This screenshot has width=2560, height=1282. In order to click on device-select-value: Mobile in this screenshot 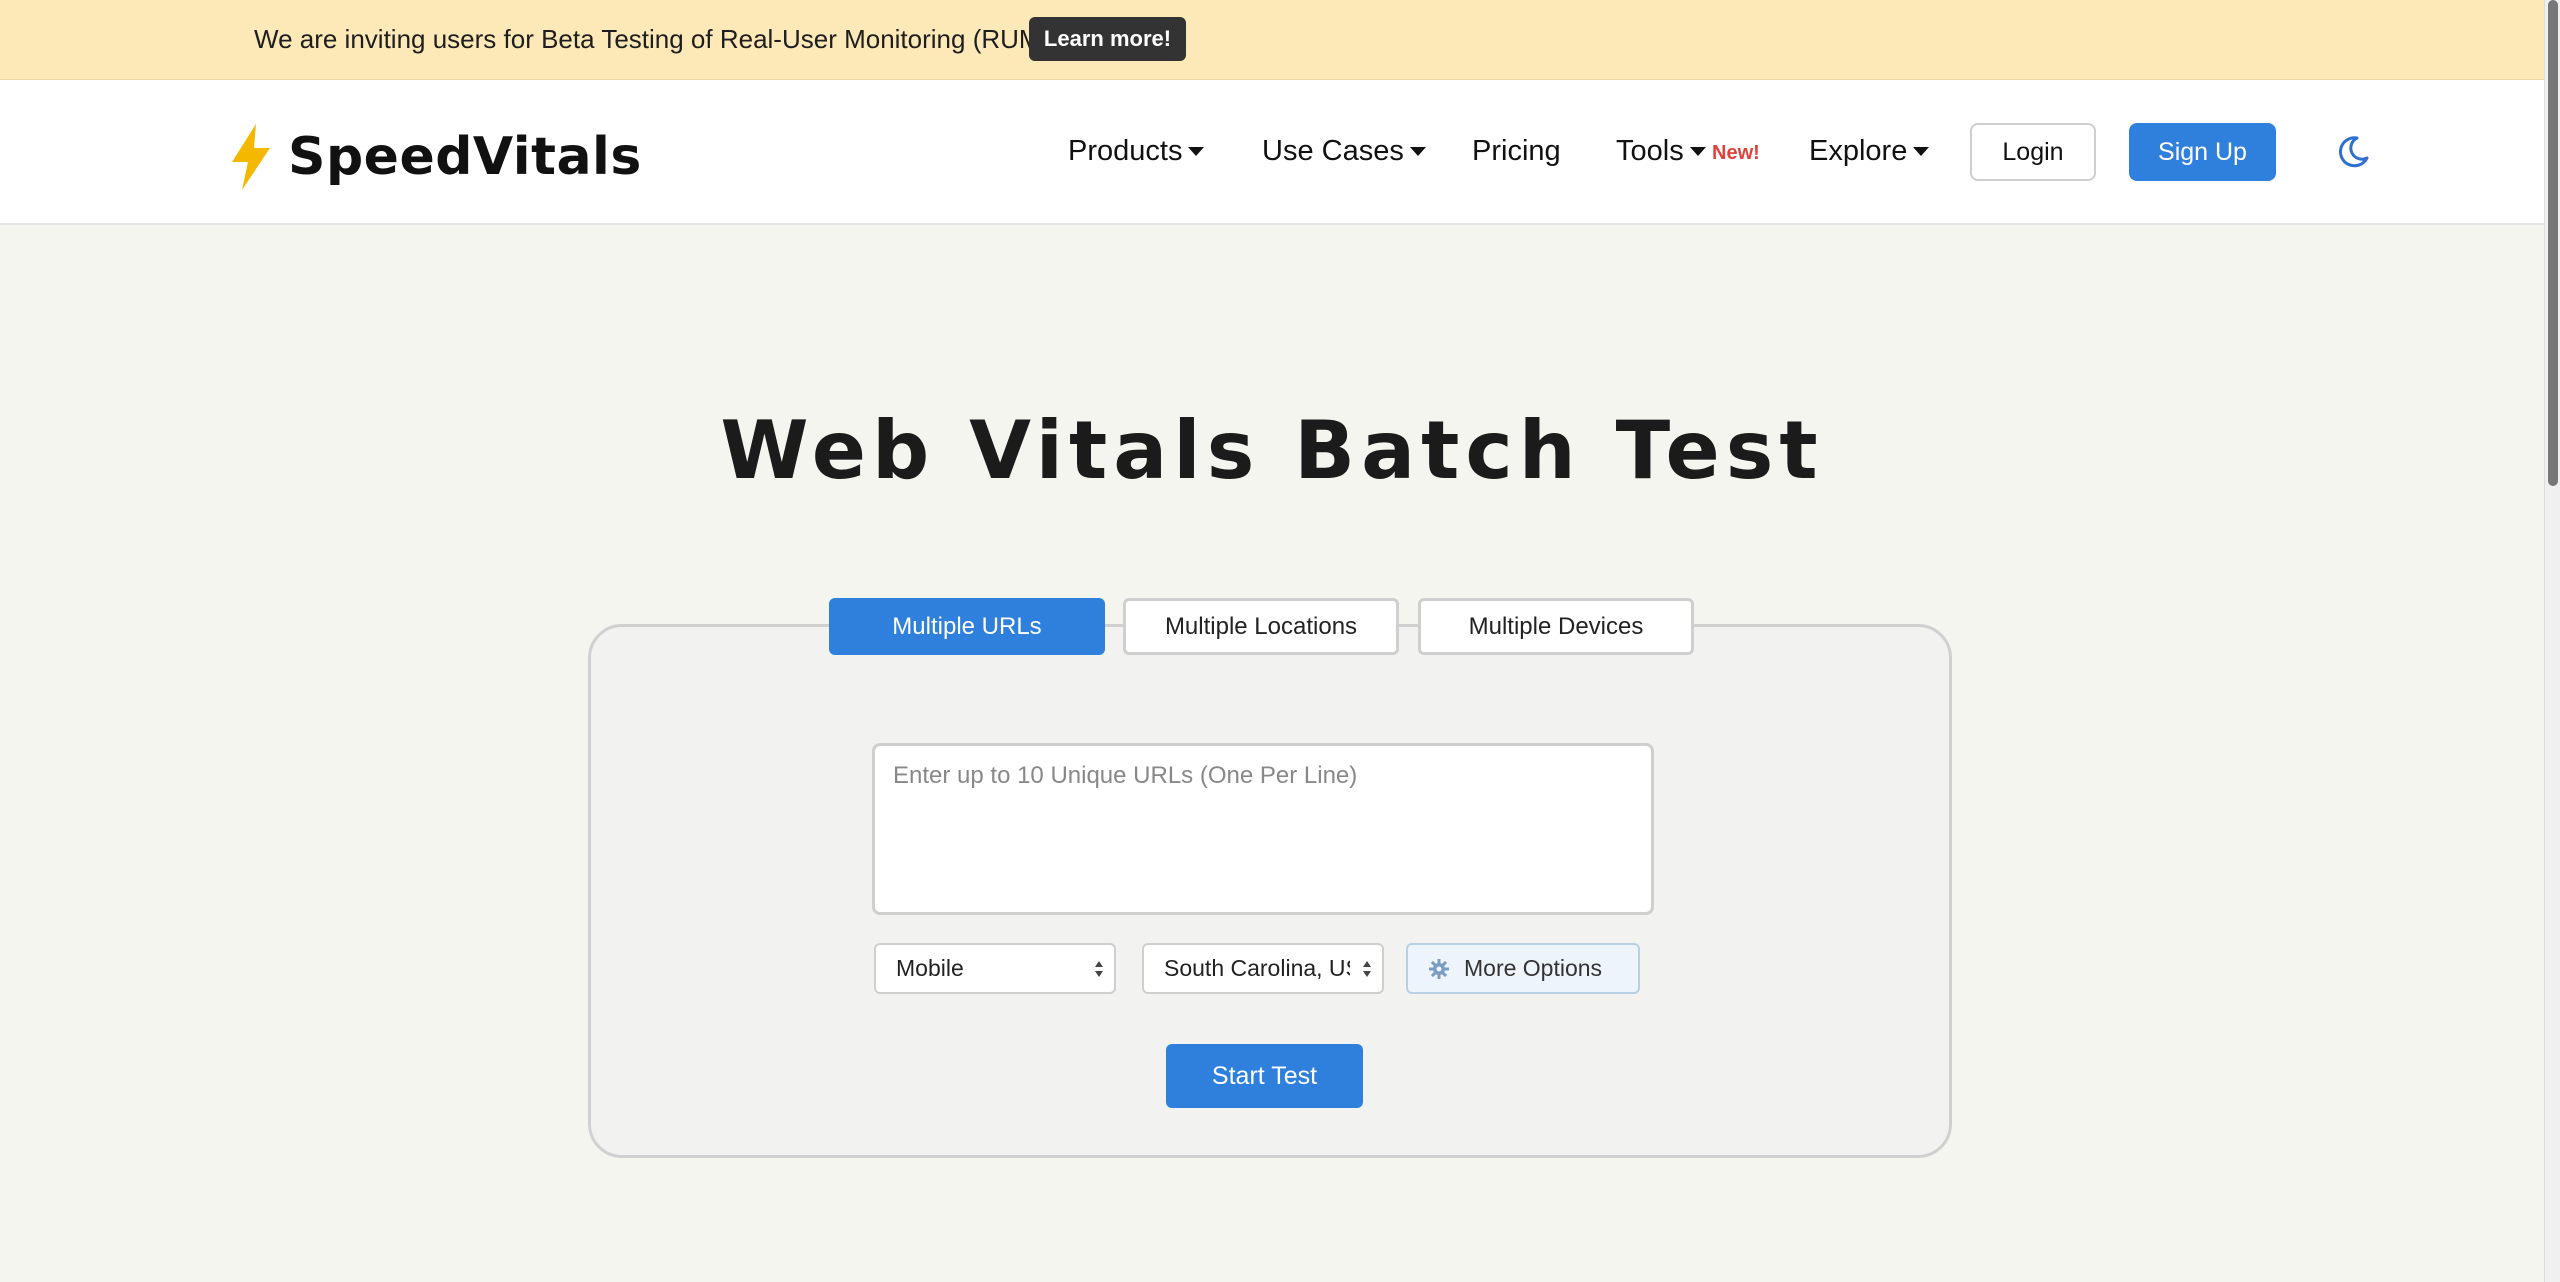, I will do `click(930, 968)`.